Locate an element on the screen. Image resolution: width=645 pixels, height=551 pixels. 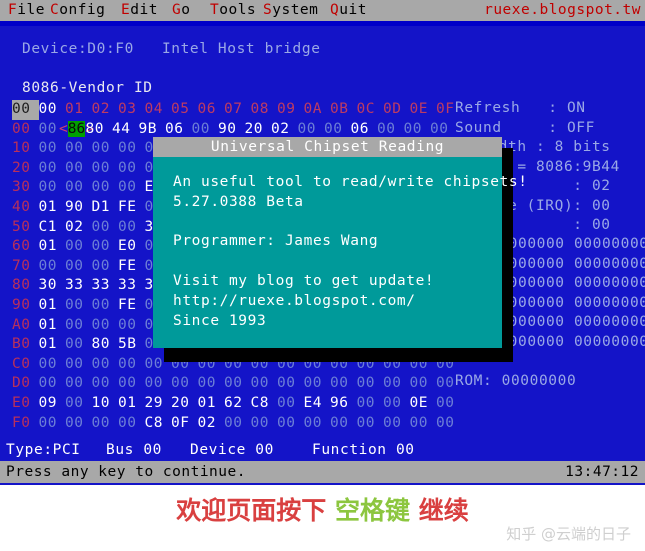
menu-item-edit: Edit is located at coordinates (139, 10).